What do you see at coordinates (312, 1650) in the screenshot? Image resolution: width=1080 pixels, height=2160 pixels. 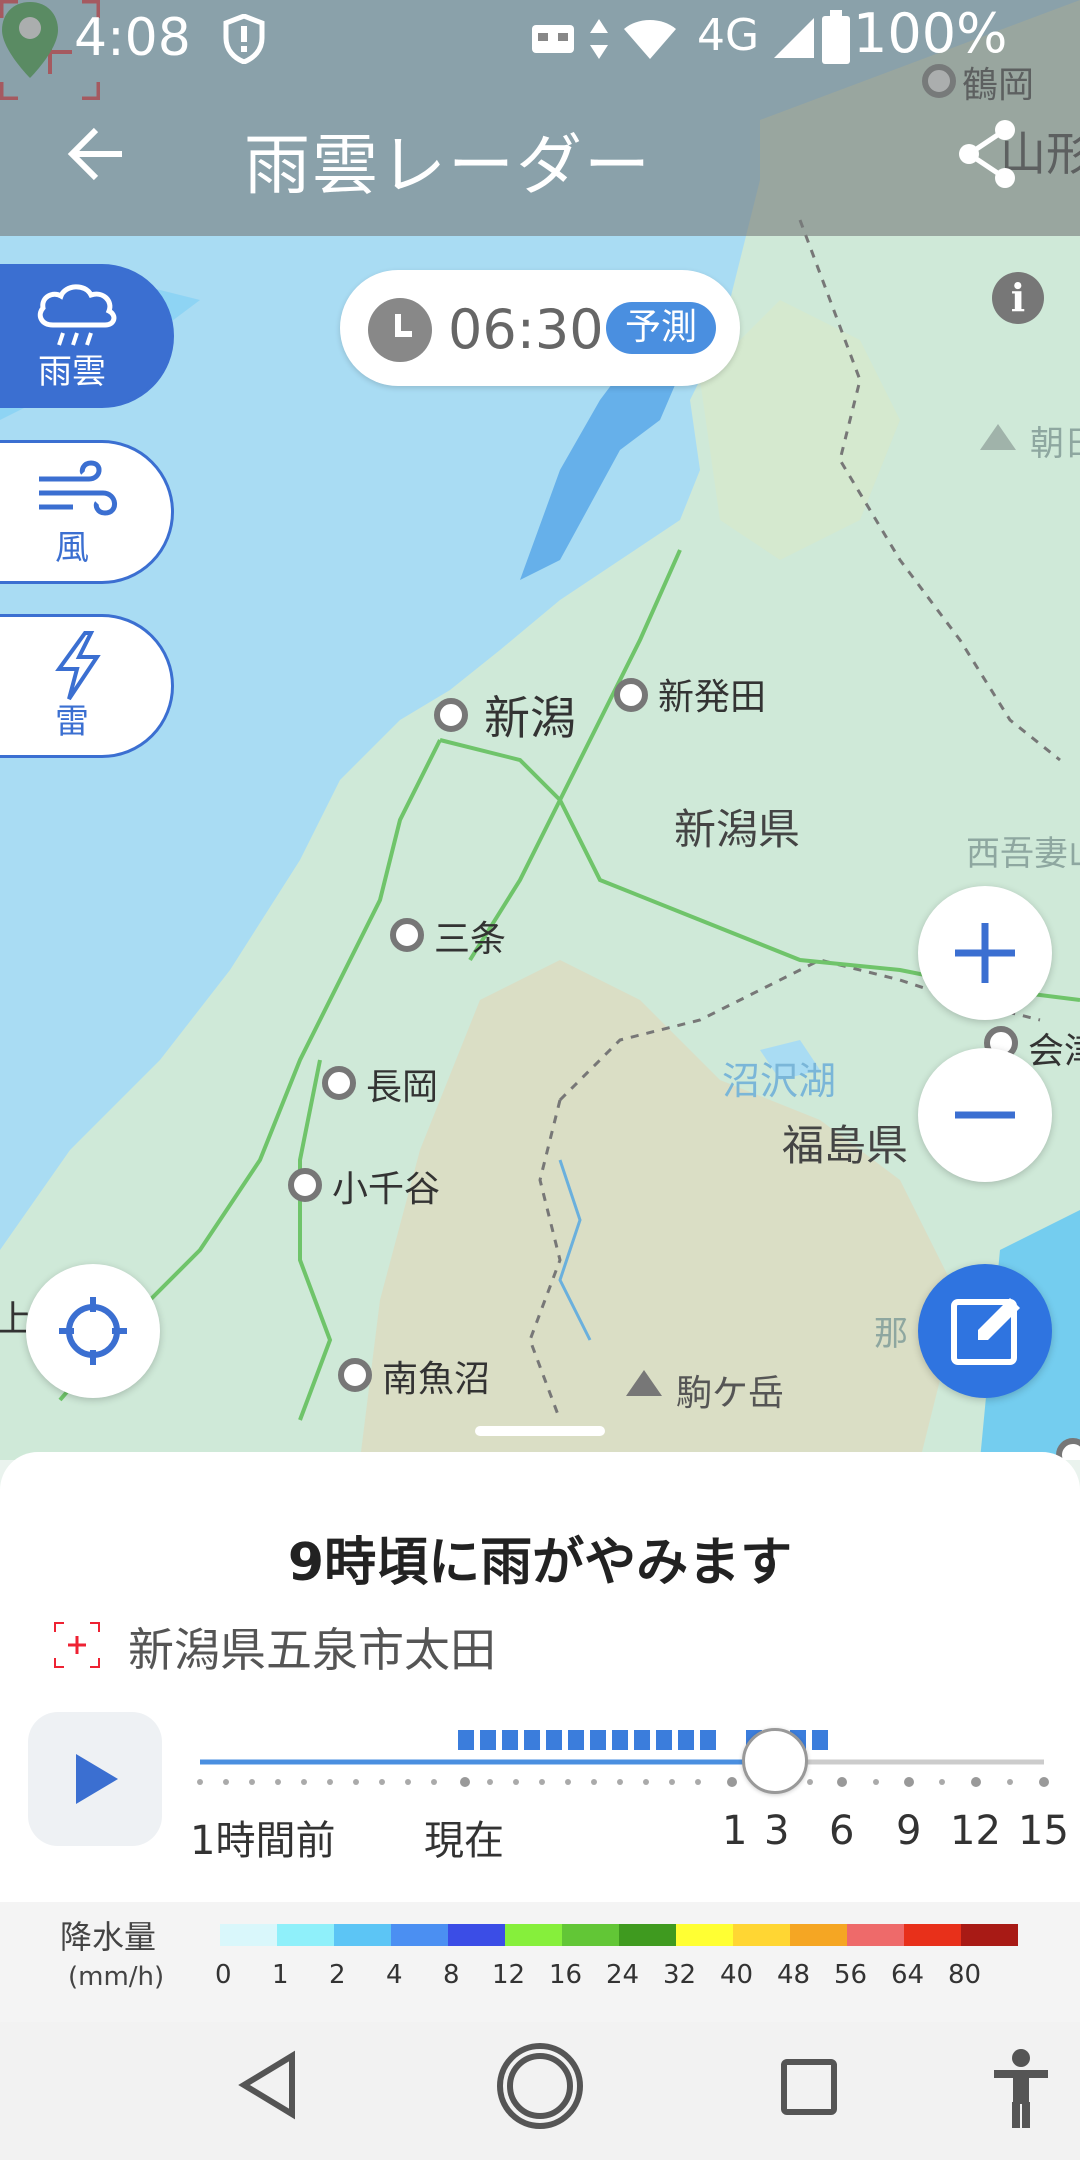 I see `location-name: 新潟県五泉市太田` at bounding box center [312, 1650].